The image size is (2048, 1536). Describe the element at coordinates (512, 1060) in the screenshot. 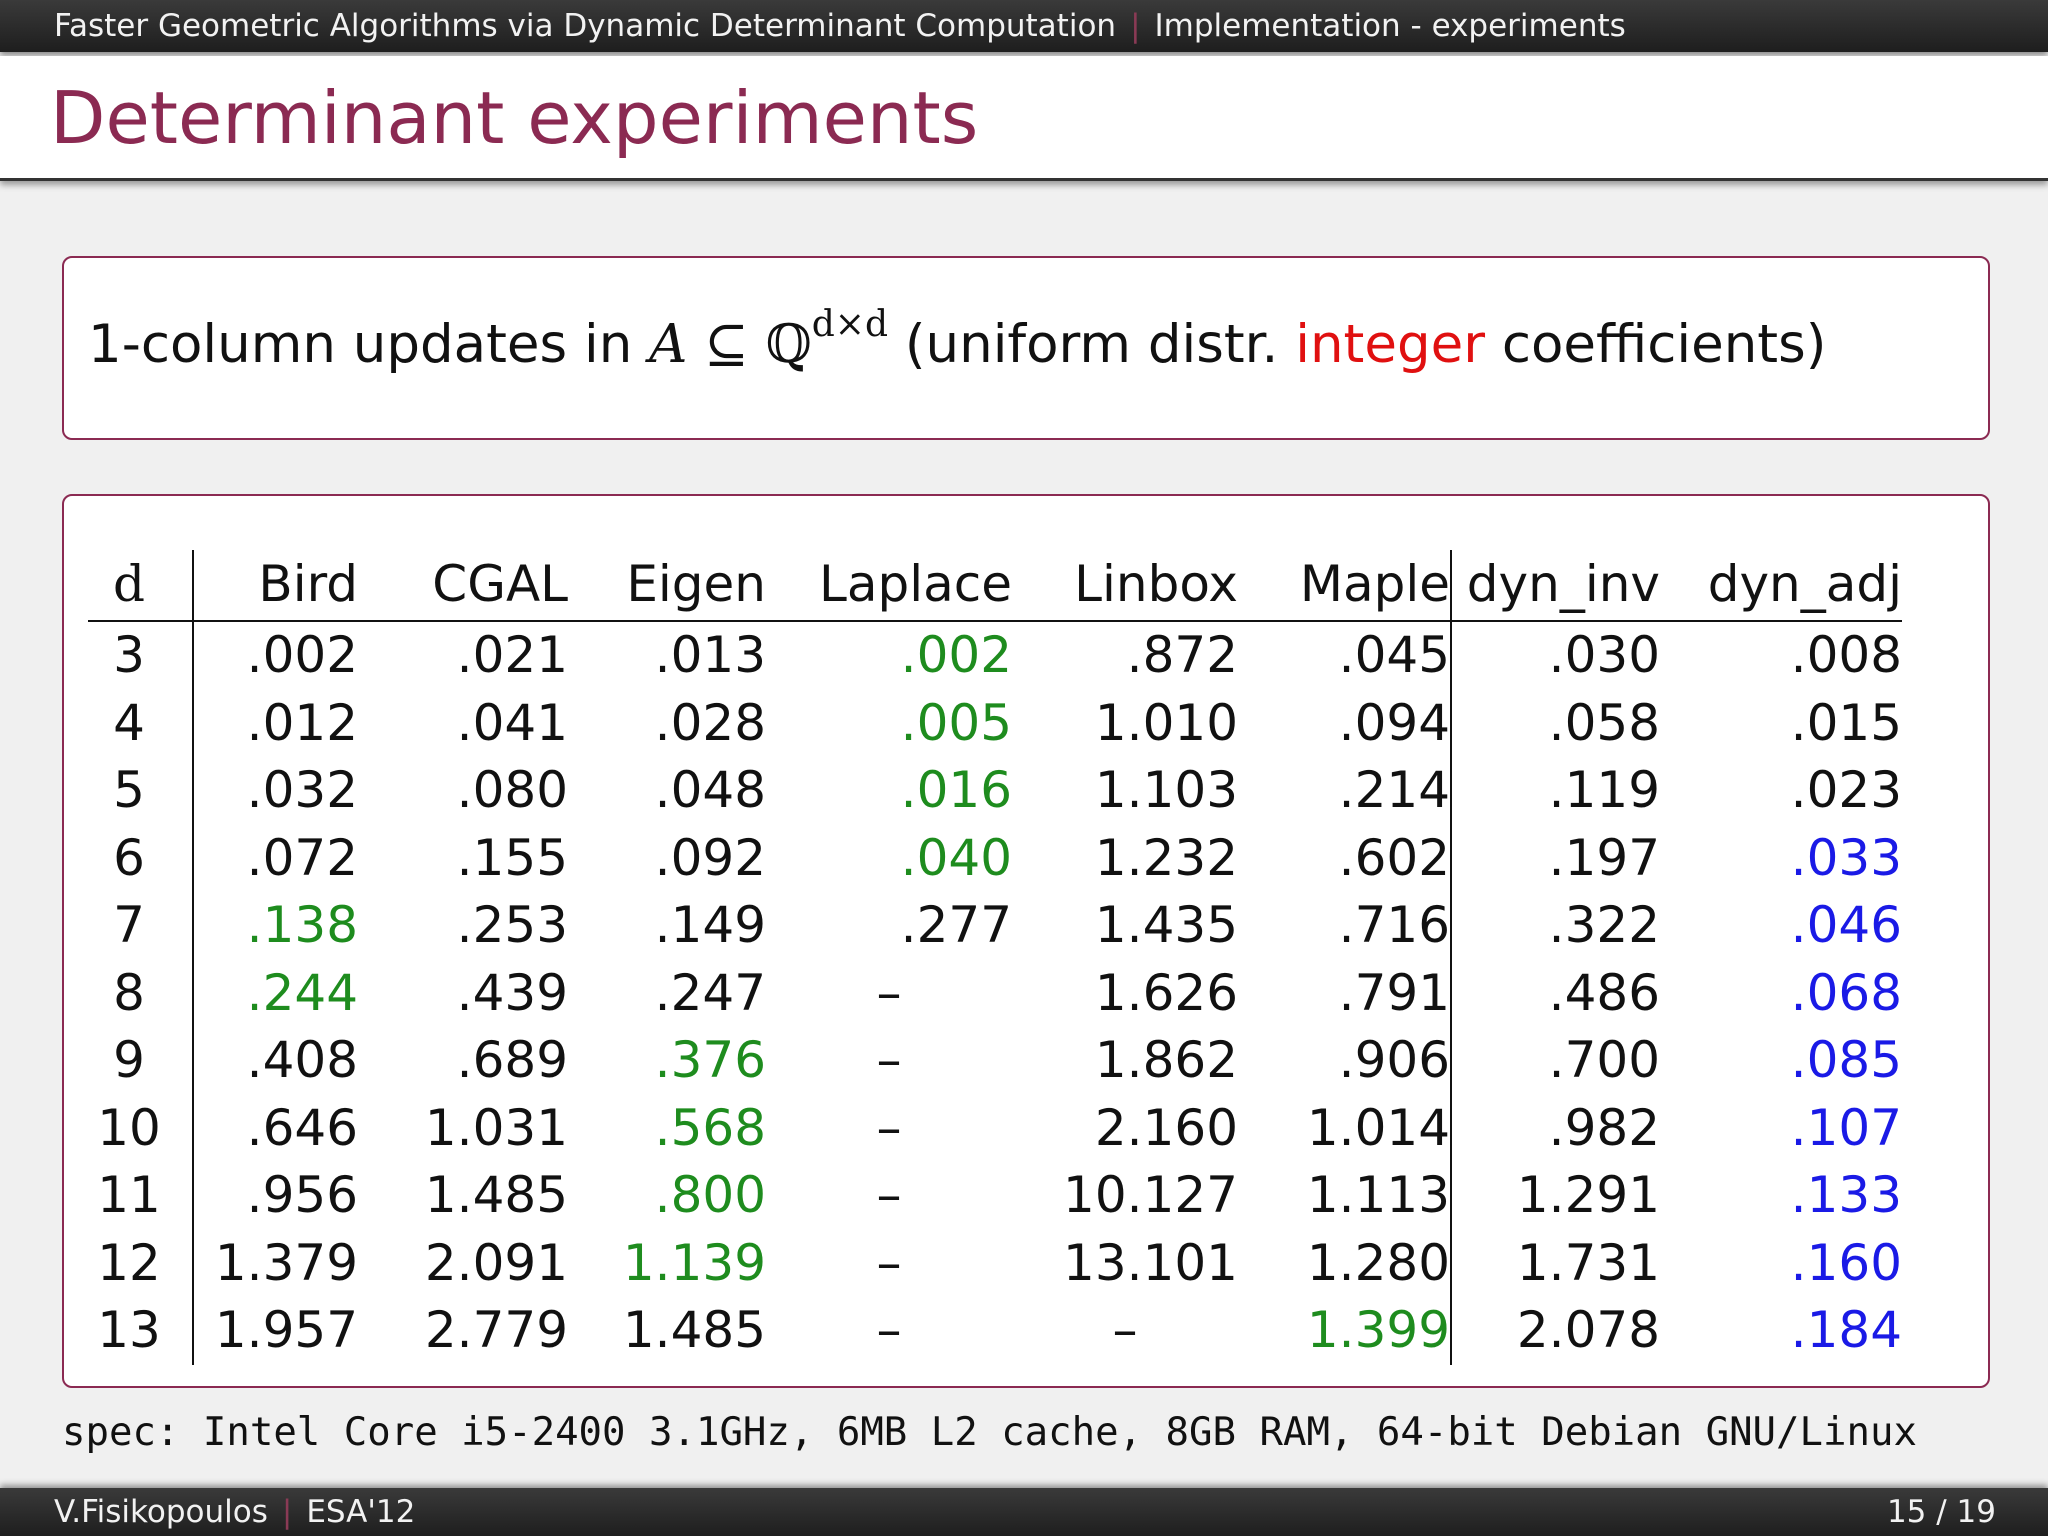

I see `cell-cgal: .689` at that location.